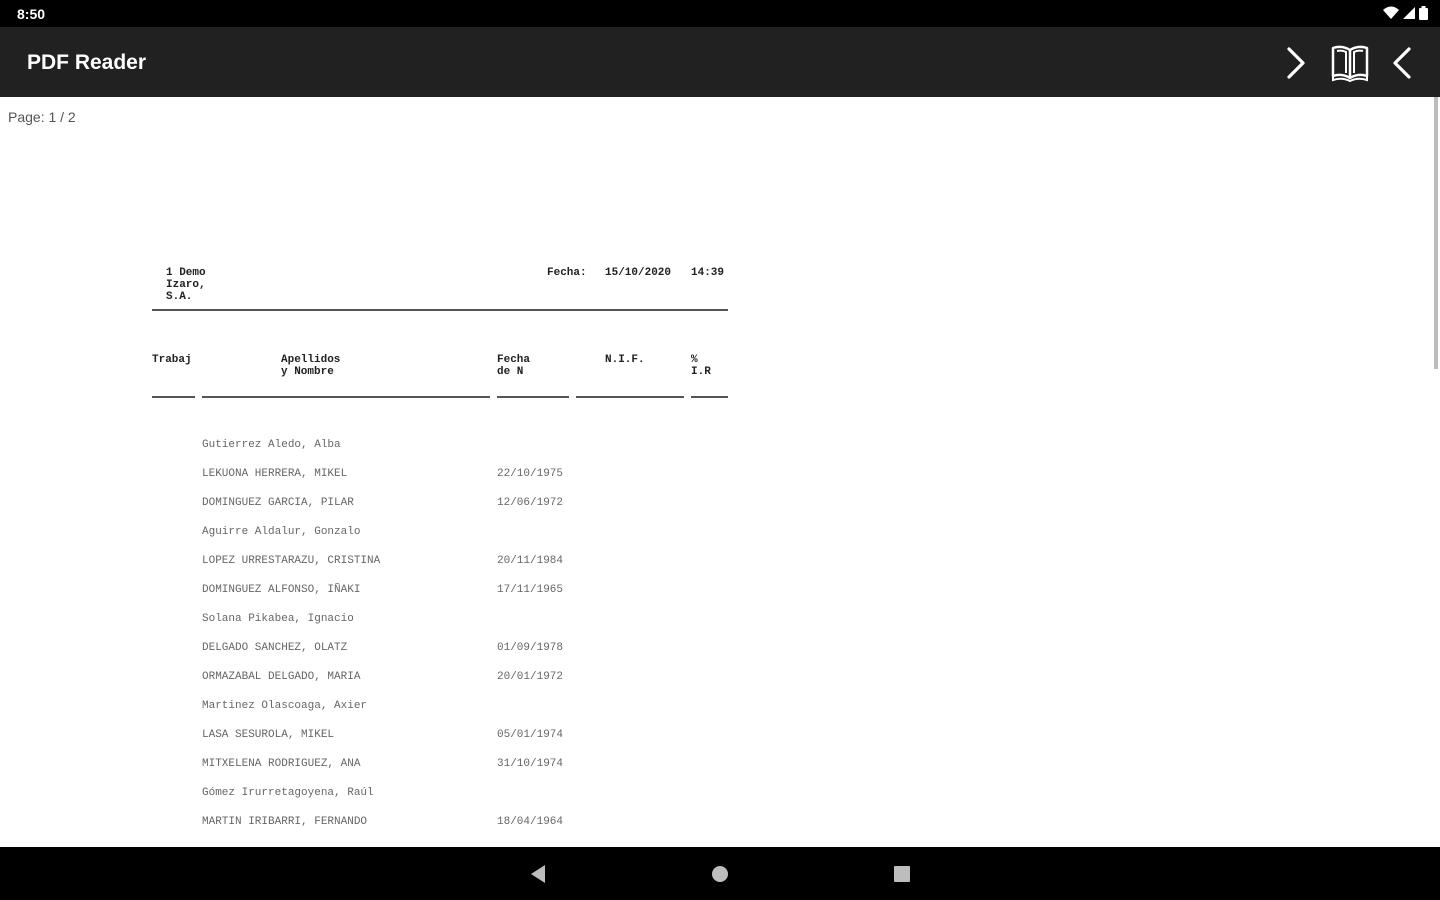  I want to click on row-birthdate: 31/10/1974, so click(530, 764).